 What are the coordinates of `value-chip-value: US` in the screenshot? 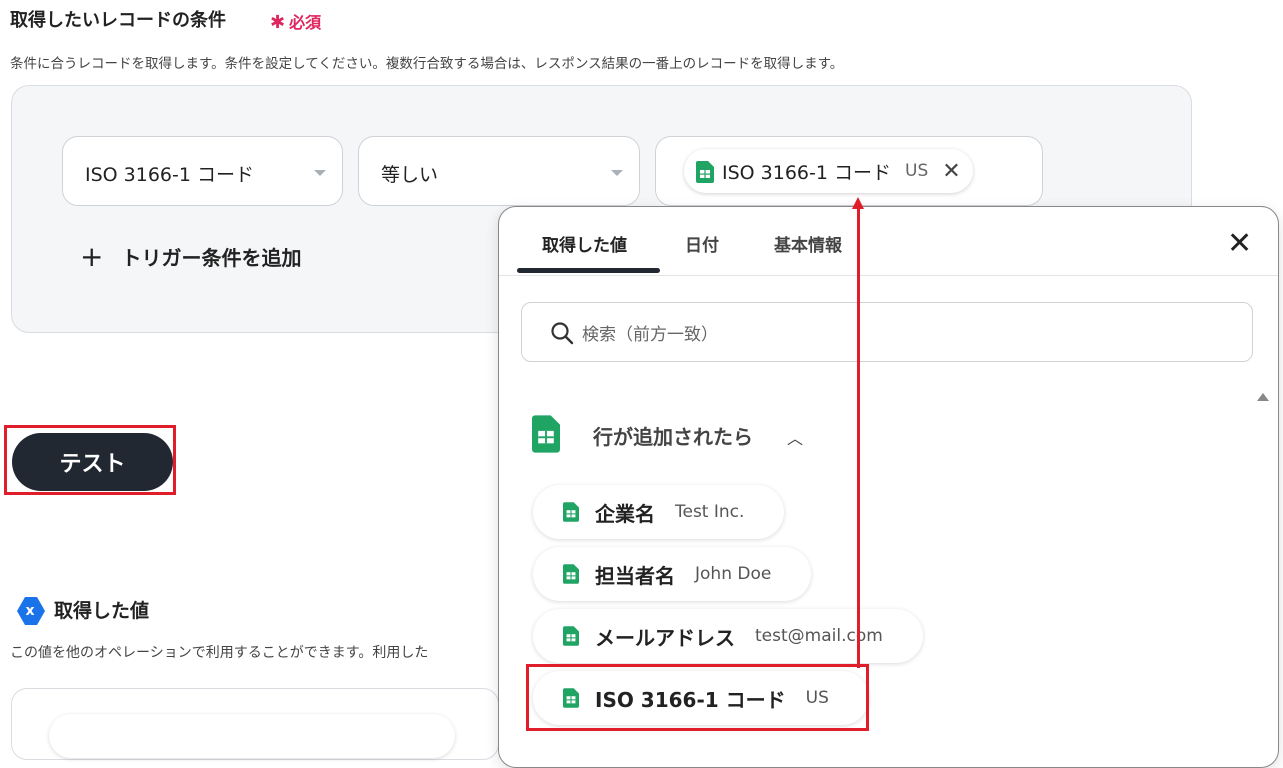 It's located at (917, 171).